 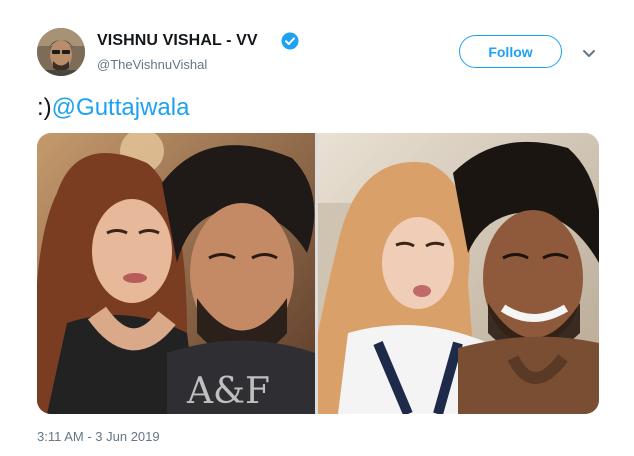 What do you see at coordinates (152, 64) in the screenshot?
I see `handle: @TheVishnuVishal` at bounding box center [152, 64].